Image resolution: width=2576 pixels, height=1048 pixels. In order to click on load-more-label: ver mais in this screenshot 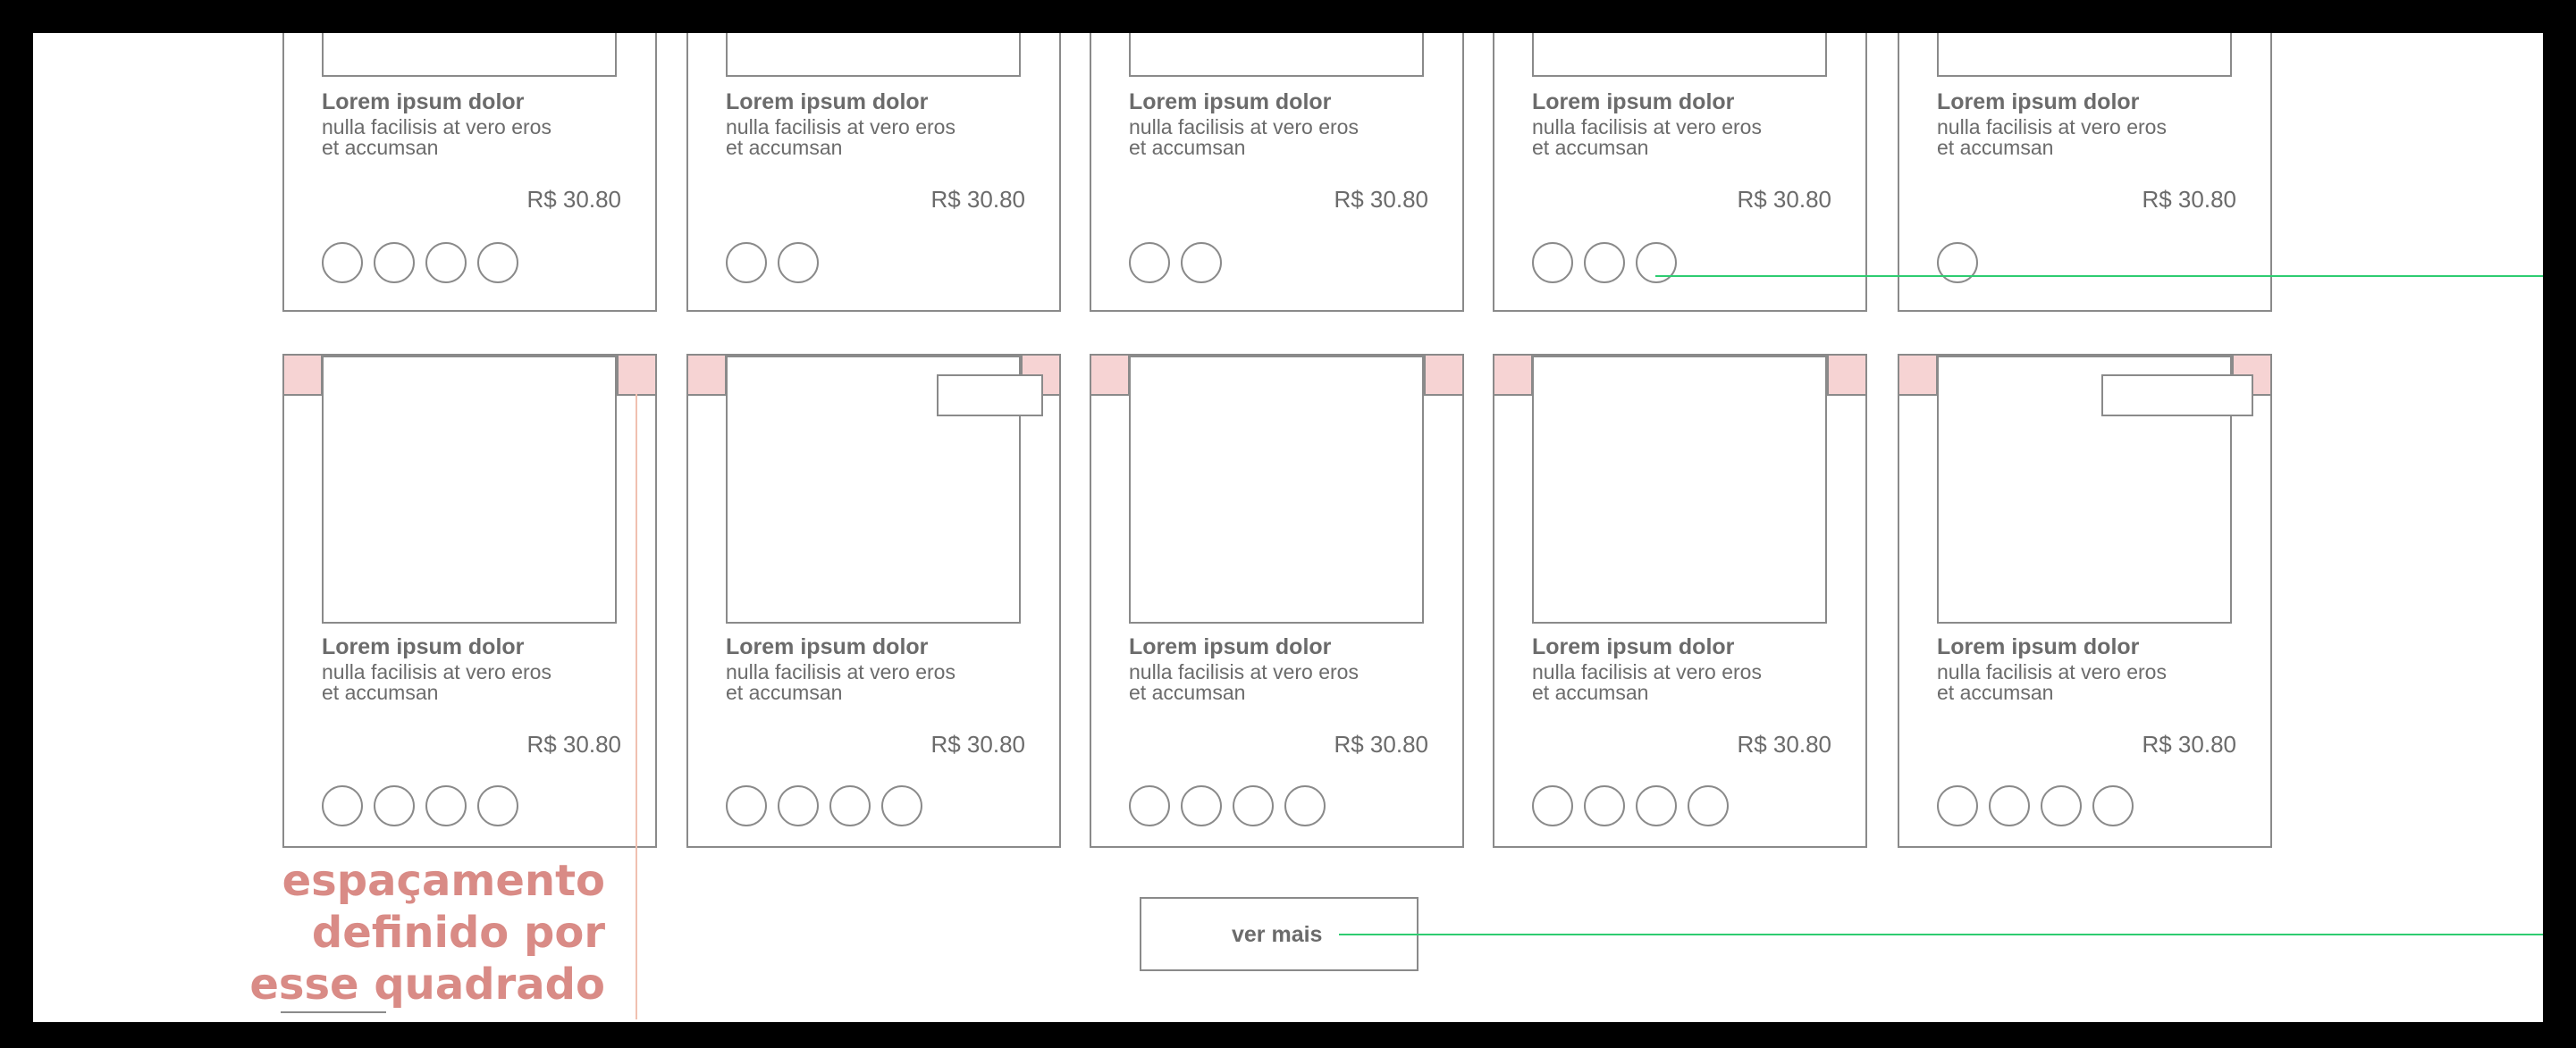, I will do `click(1278, 934)`.